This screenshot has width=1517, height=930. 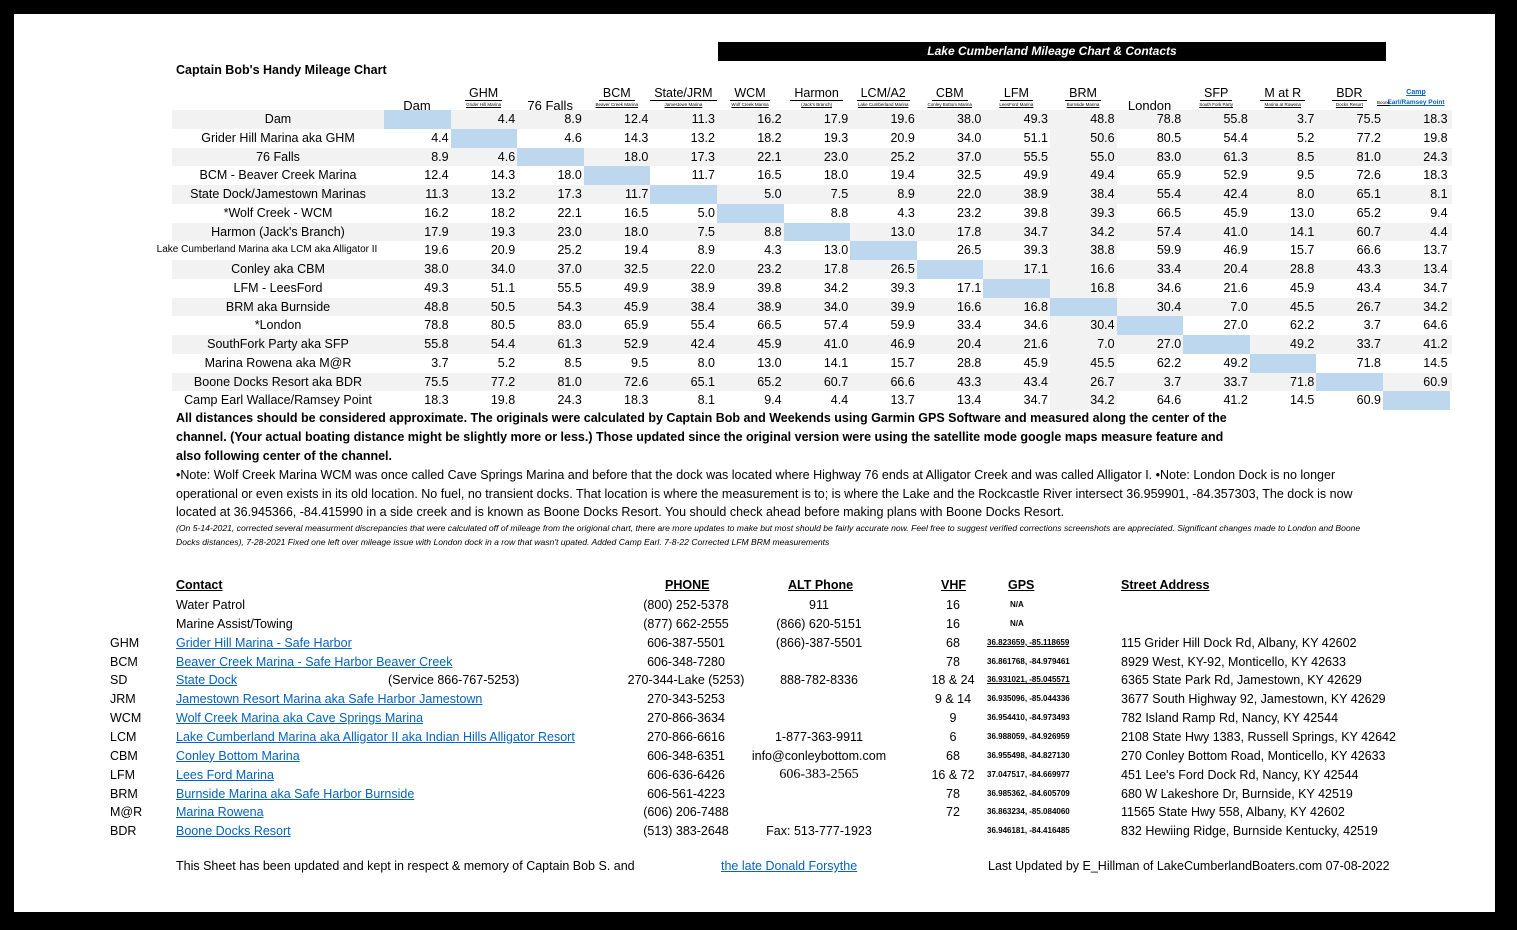 I want to click on mileage-cell: 21.6, so click(x=1235, y=287).